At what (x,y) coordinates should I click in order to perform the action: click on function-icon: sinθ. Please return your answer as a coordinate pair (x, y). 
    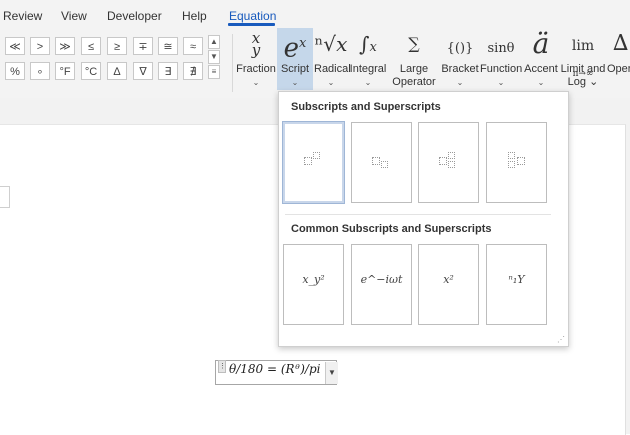
    Looking at the image, I should click on (501, 48).